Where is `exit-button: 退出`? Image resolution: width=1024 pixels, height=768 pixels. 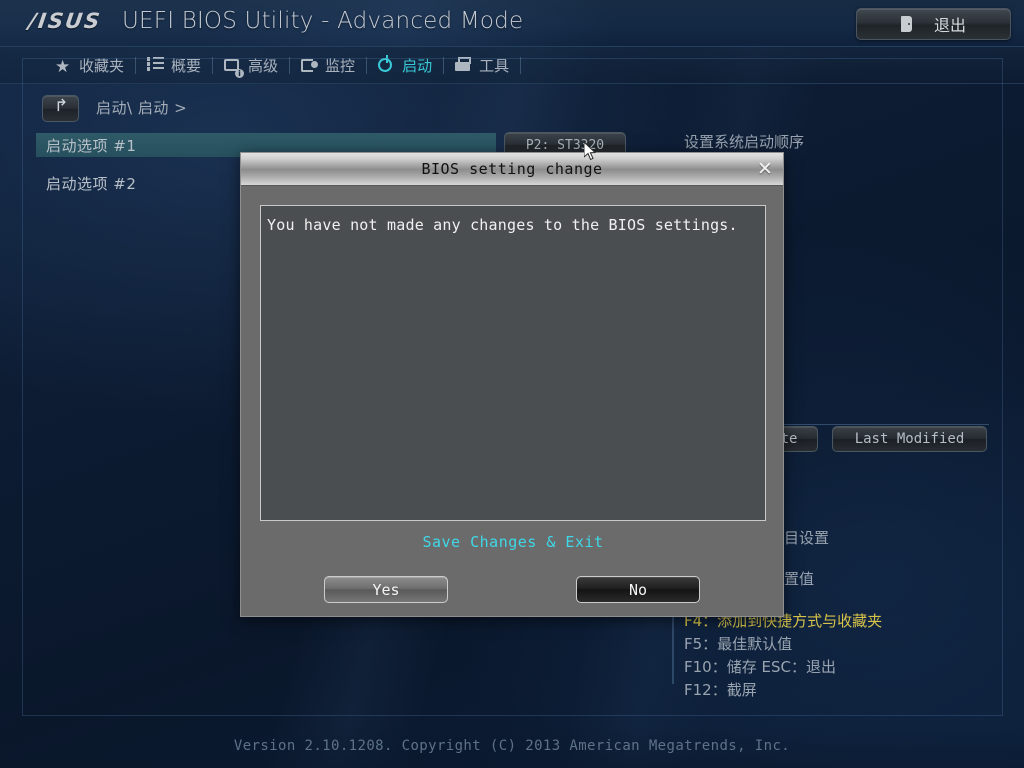 exit-button: 退出 is located at coordinates (933, 24).